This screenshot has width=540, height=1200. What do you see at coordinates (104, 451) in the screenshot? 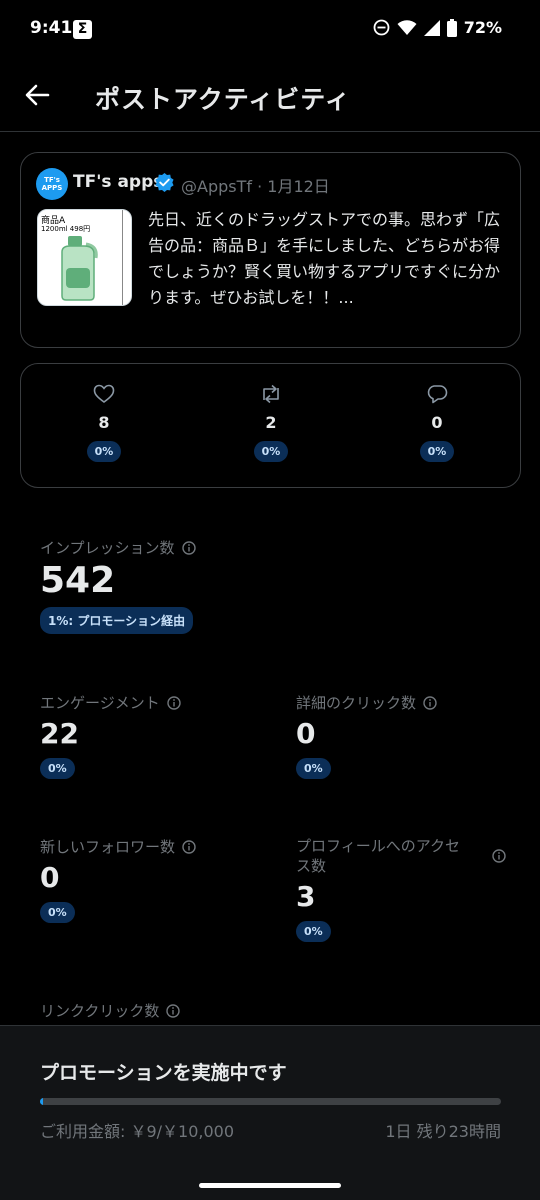
I see `likes-percent-badge: 0%` at bounding box center [104, 451].